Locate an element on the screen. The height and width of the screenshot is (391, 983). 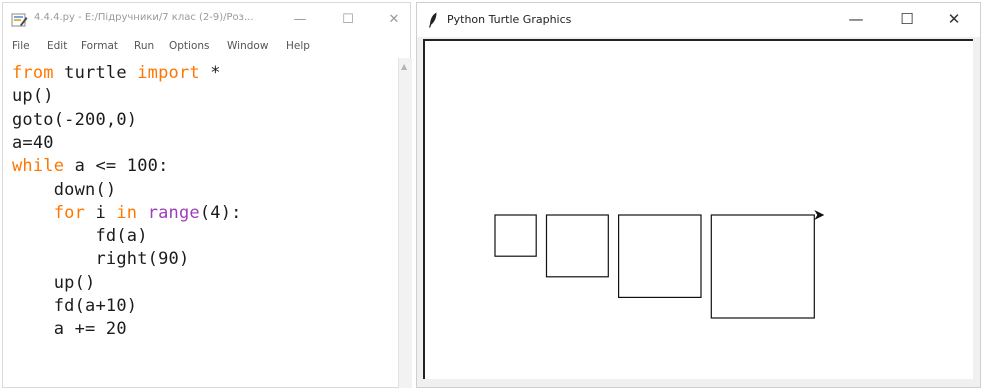
code-line: goto(-200,0) is located at coordinates (74, 120).